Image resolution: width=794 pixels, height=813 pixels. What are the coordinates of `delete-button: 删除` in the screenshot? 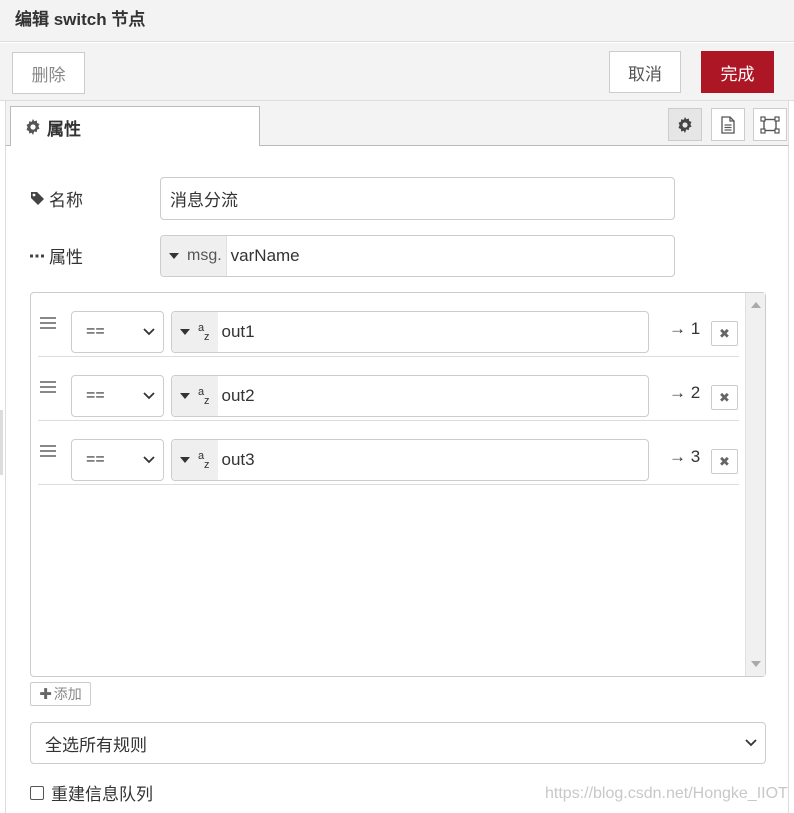 It's located at (48, 73).